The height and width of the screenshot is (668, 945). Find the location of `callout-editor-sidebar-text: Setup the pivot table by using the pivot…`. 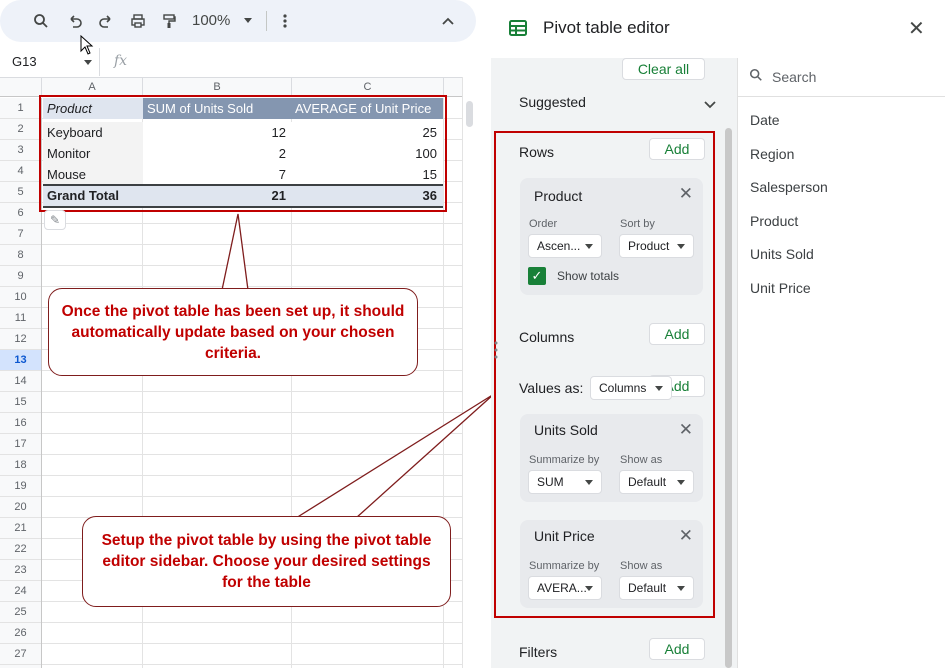

callout-editor-sidebar-text: Setup the pivot table by using the pivot… is located at coordinates (266, 561).